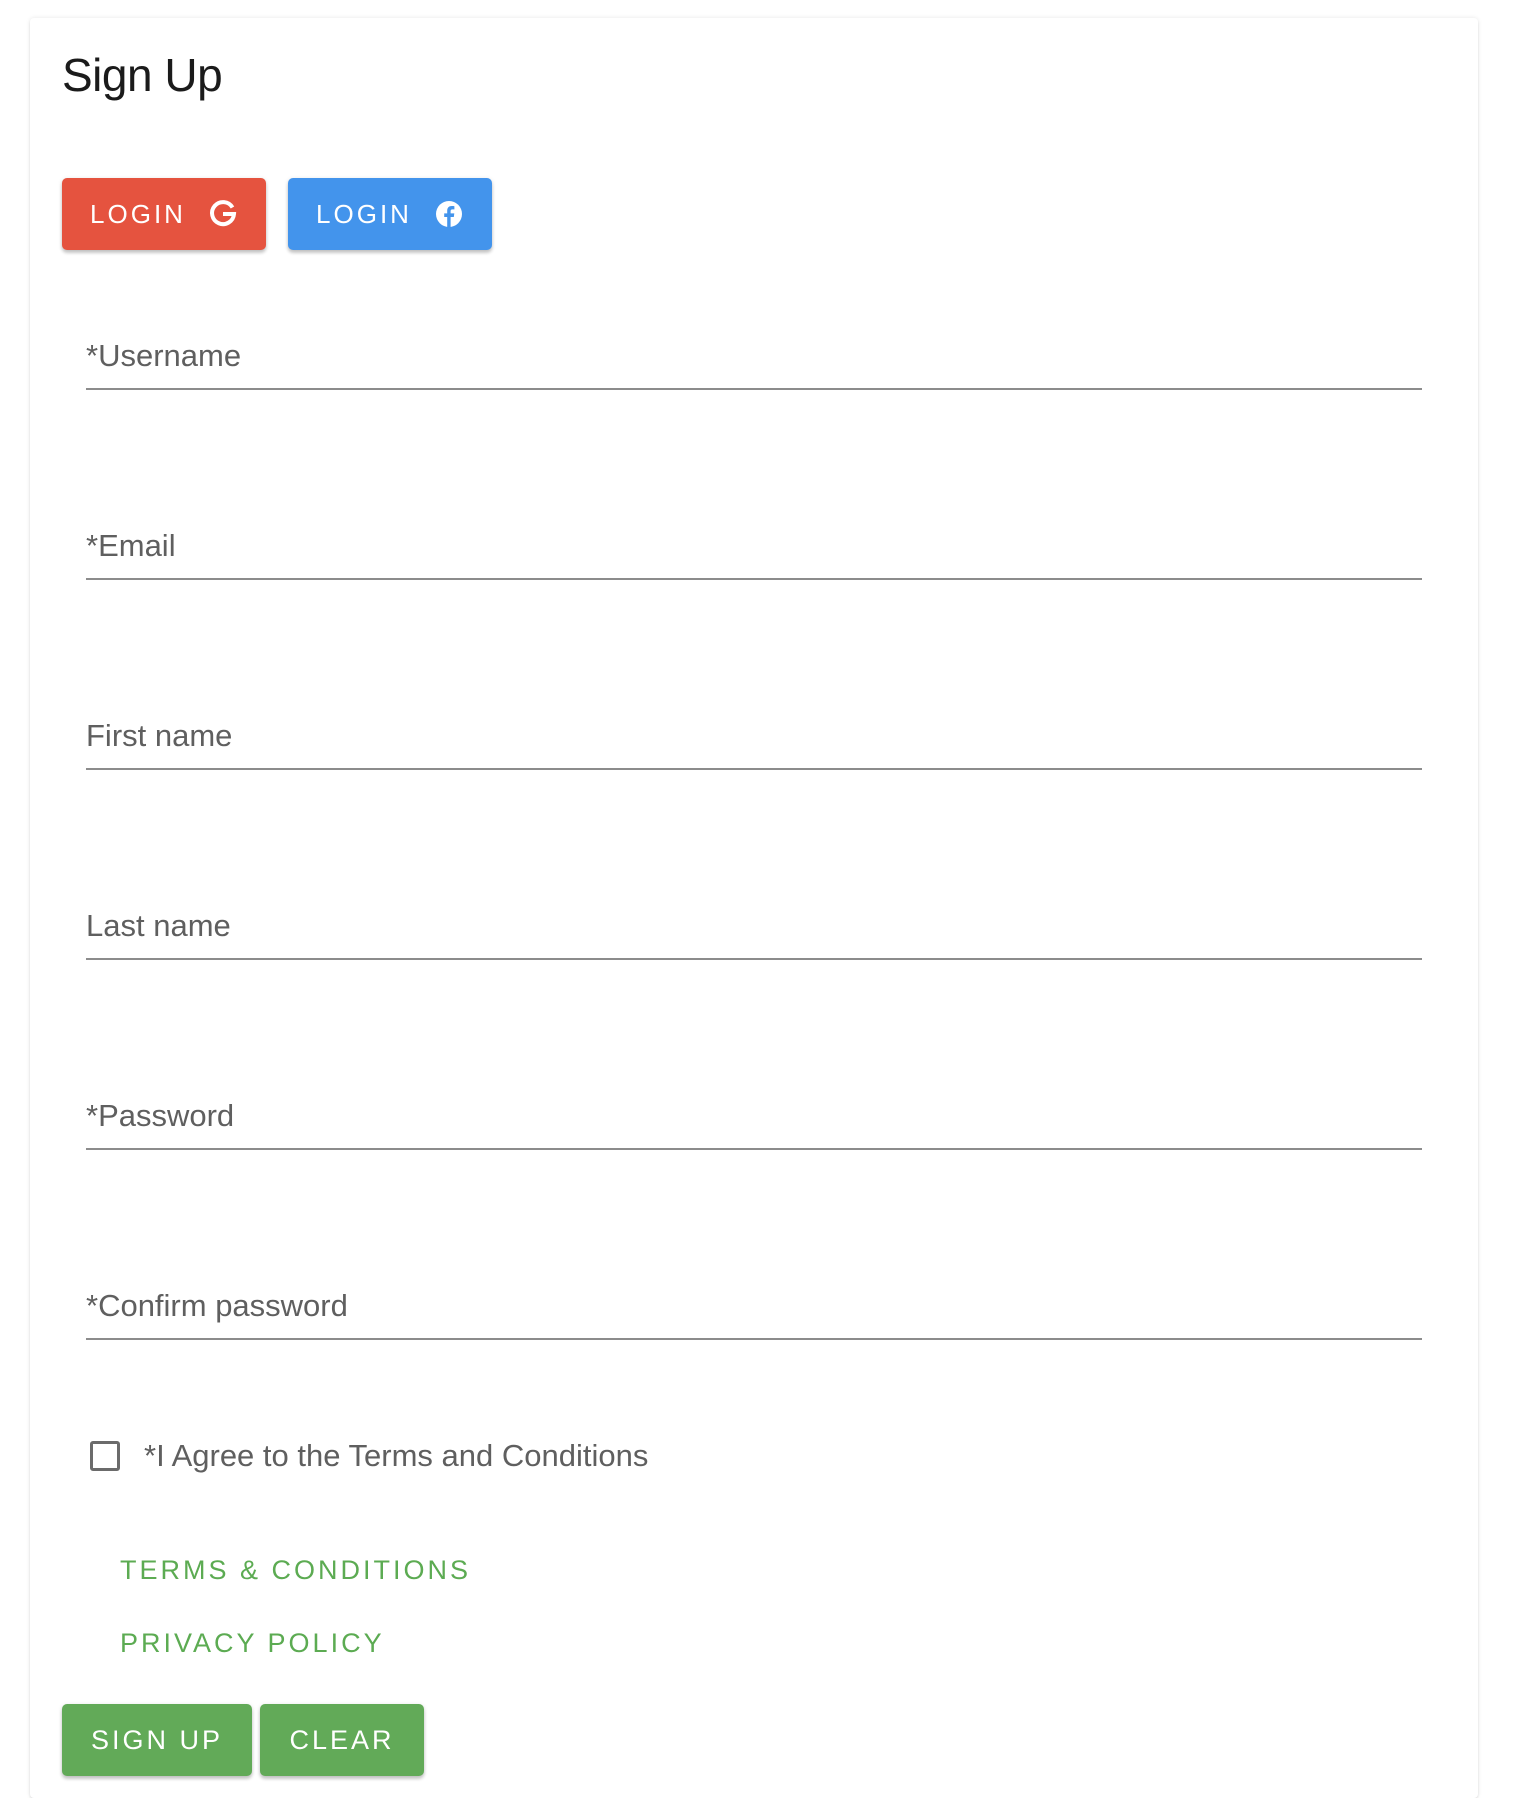  I want to click on last-name-input, so click(756, 929).